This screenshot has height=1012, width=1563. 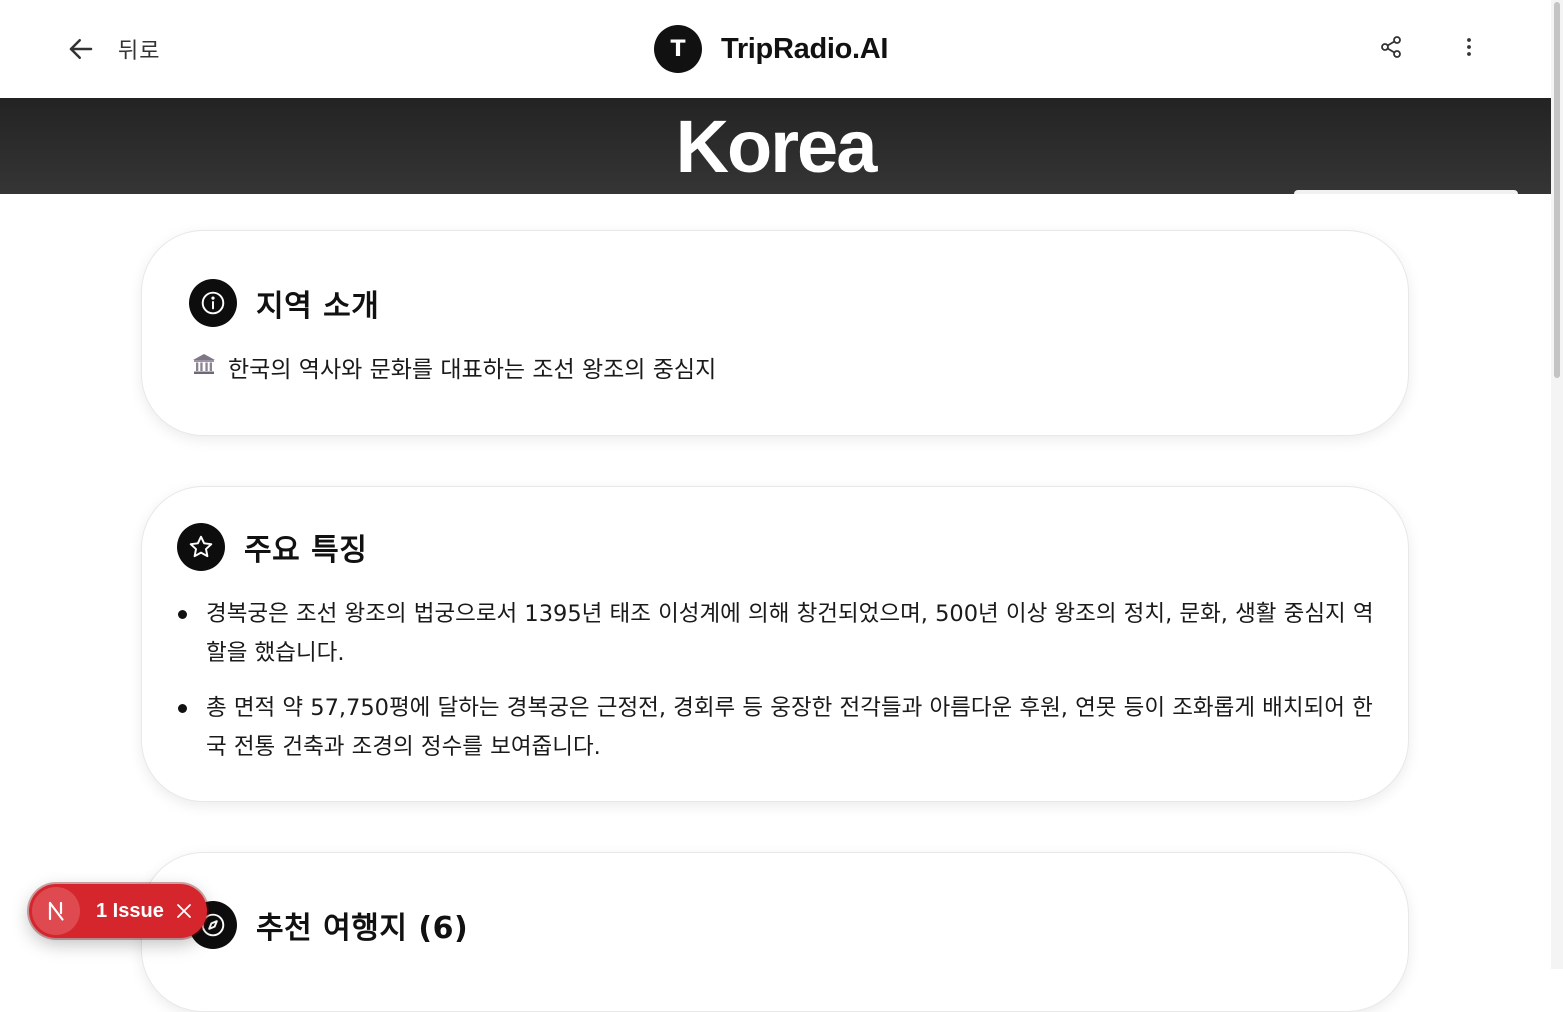 What do you see at coordinates (56, 911) in the screenshot?
I see `nextjs-logo-icon` at bounding box center [56, 911].